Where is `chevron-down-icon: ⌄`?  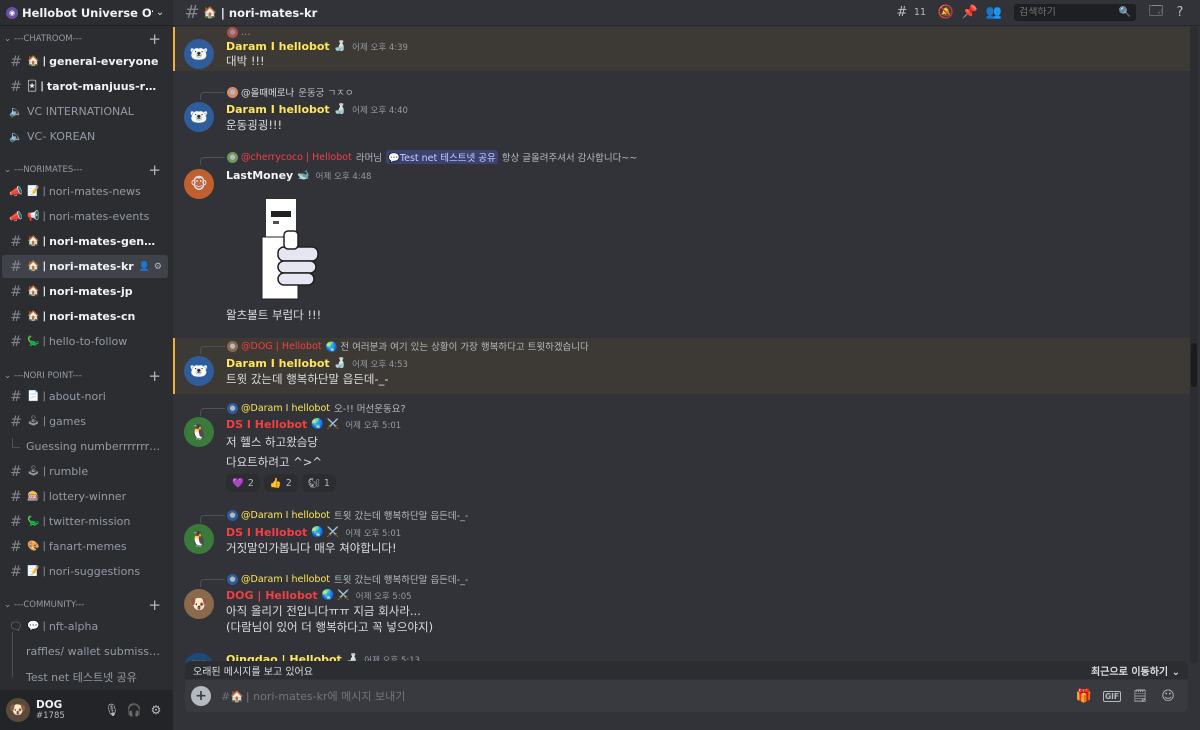 chevron-down-icon: ⌄ is located at coordinates (160, 12).